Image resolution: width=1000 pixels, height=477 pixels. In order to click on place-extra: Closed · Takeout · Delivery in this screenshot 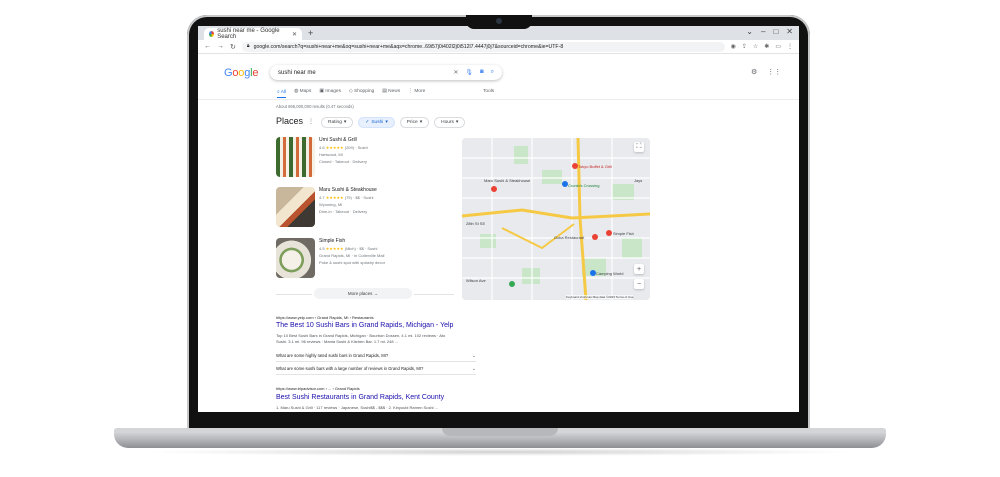, I will do `click(343, 161)`.